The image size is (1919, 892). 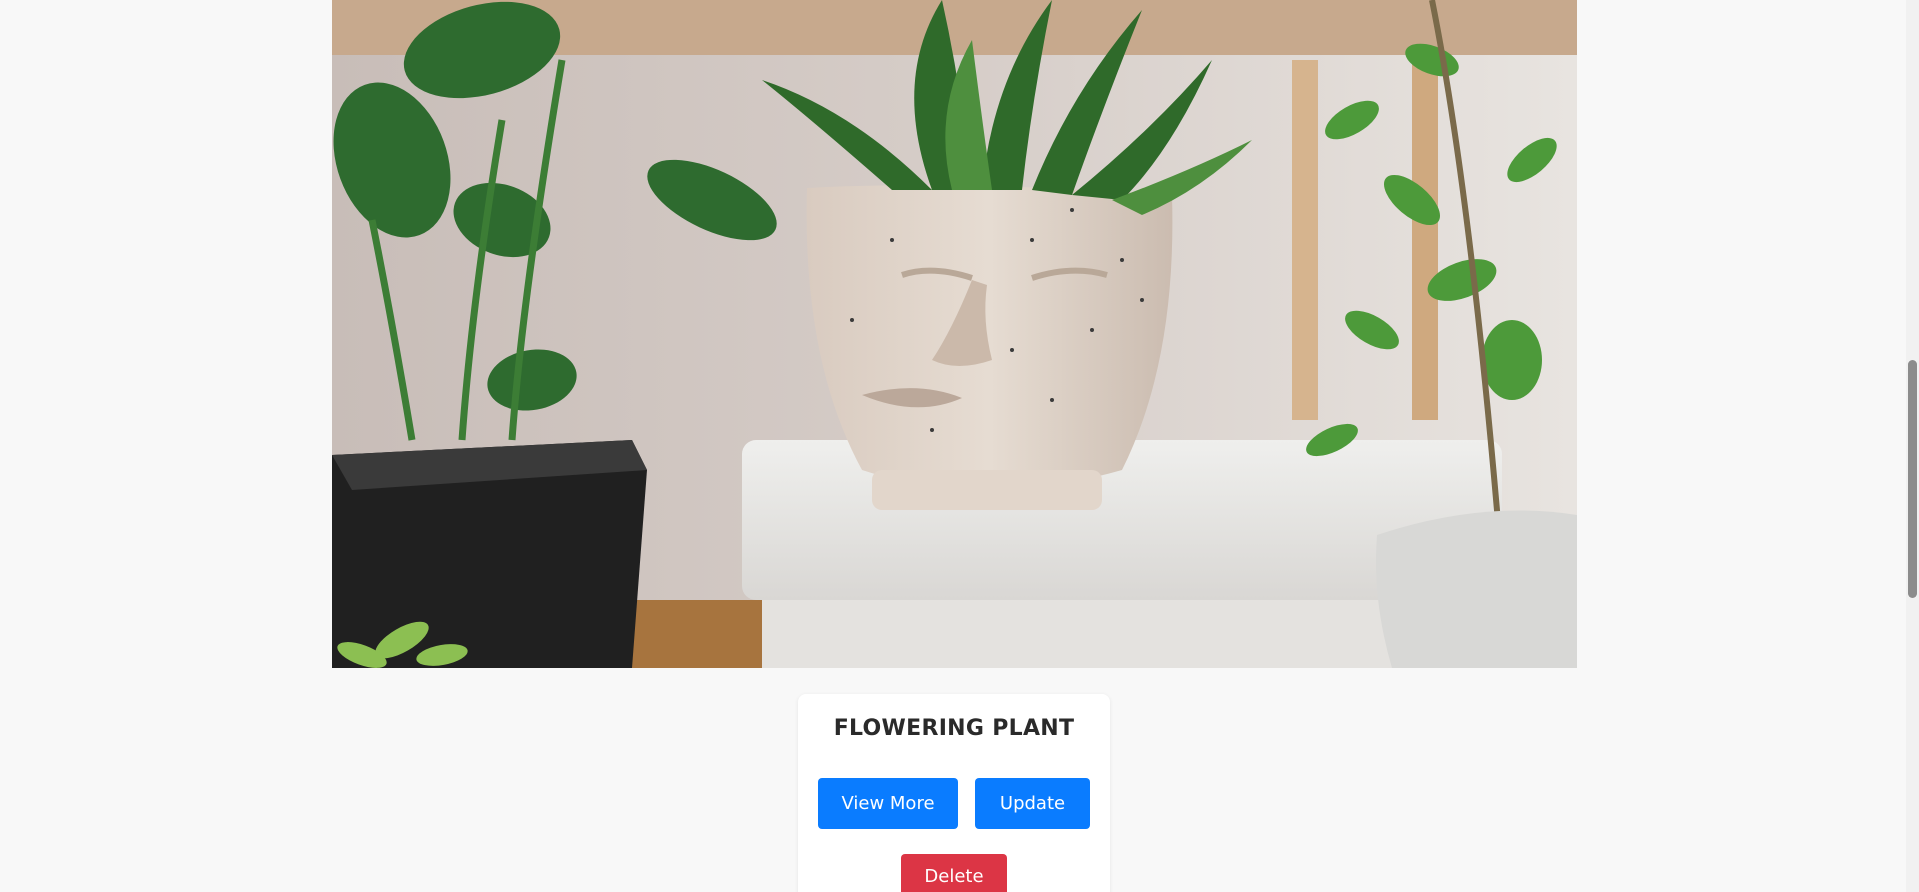 I want to click on product-card: FLOWERING PLANT View More Update Delete, so click(x=954, y=793).